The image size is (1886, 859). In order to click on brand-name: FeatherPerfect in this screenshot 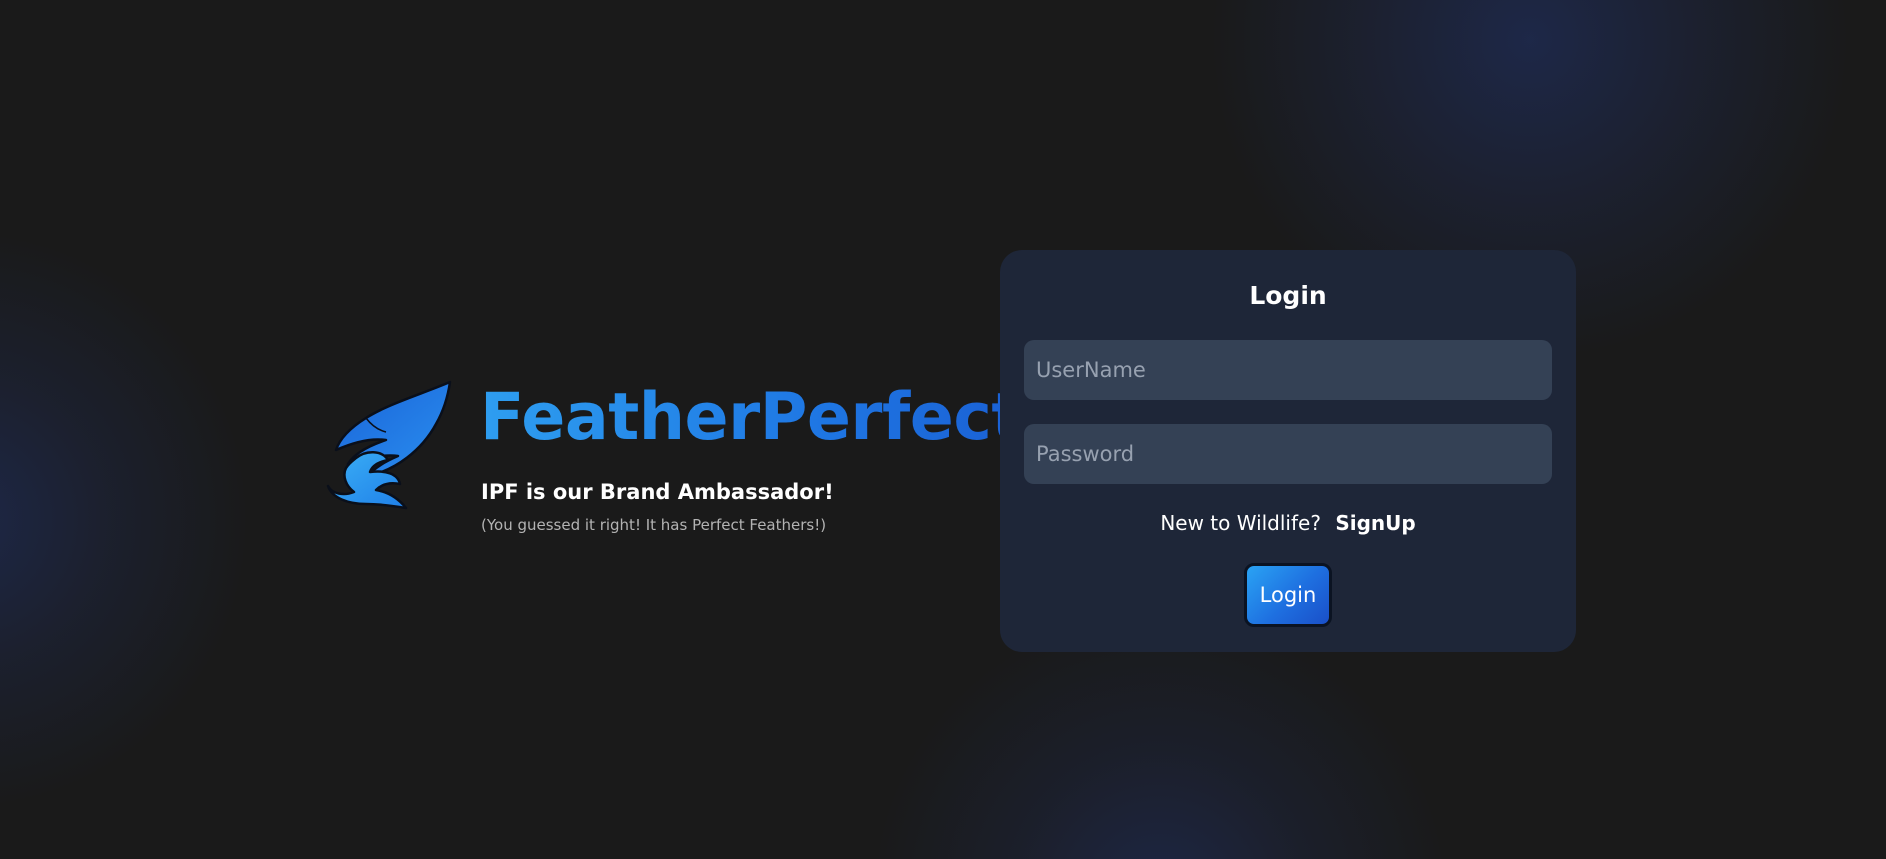, I will do `click(751, 418)`.